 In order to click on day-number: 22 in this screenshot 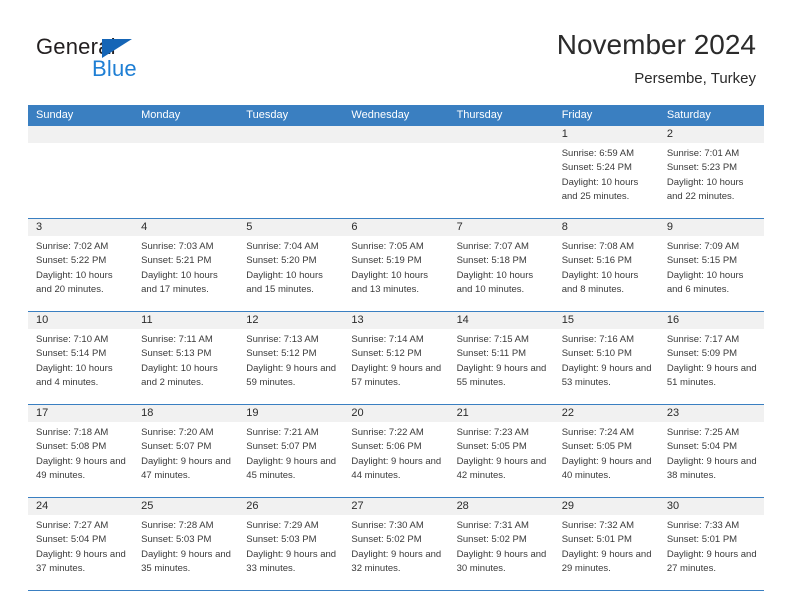, I will do `click(606, 413)`.